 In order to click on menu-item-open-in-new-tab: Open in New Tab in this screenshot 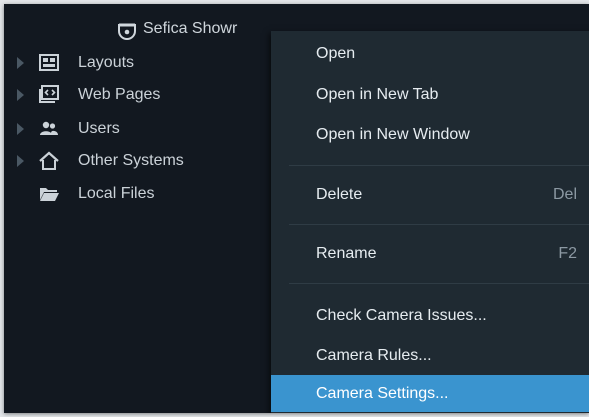, I will do `click(430, 94)`.